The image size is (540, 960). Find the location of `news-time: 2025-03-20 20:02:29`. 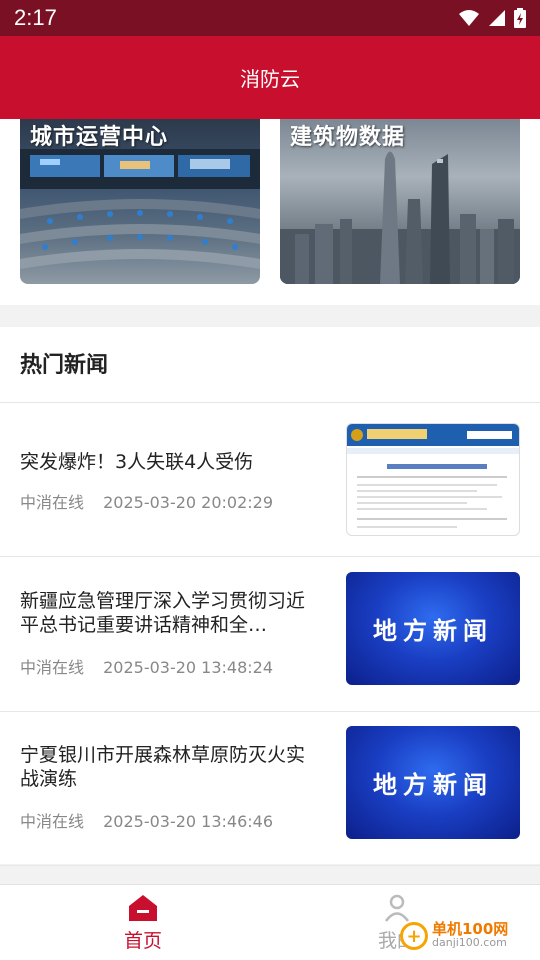

news-time: 2025-03-20 20:02:29 is located at coordinates (188, 502).